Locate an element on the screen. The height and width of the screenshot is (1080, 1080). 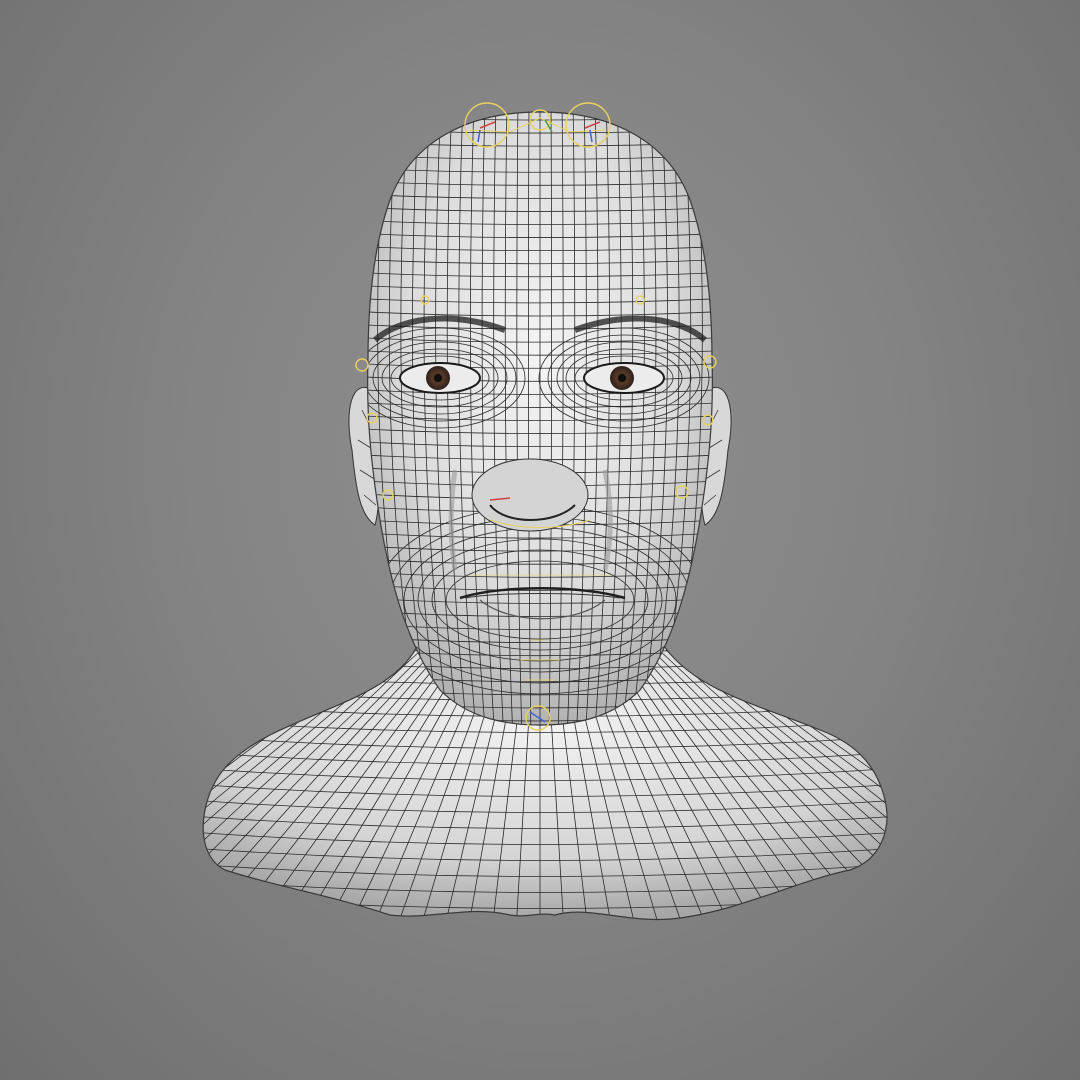
left-eye is located at coordinates (440, 378).